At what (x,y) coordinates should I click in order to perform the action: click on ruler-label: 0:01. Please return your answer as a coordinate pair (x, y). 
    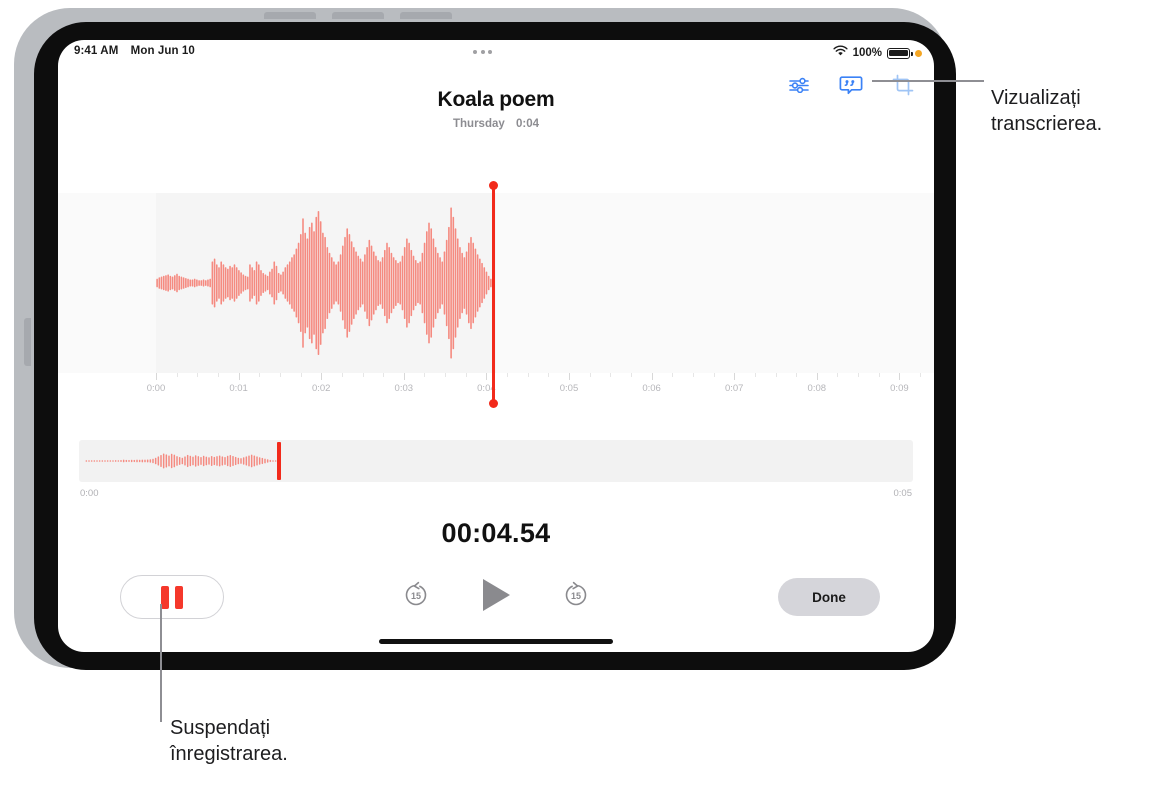
    Looking at the image, I should click on (238, 388).